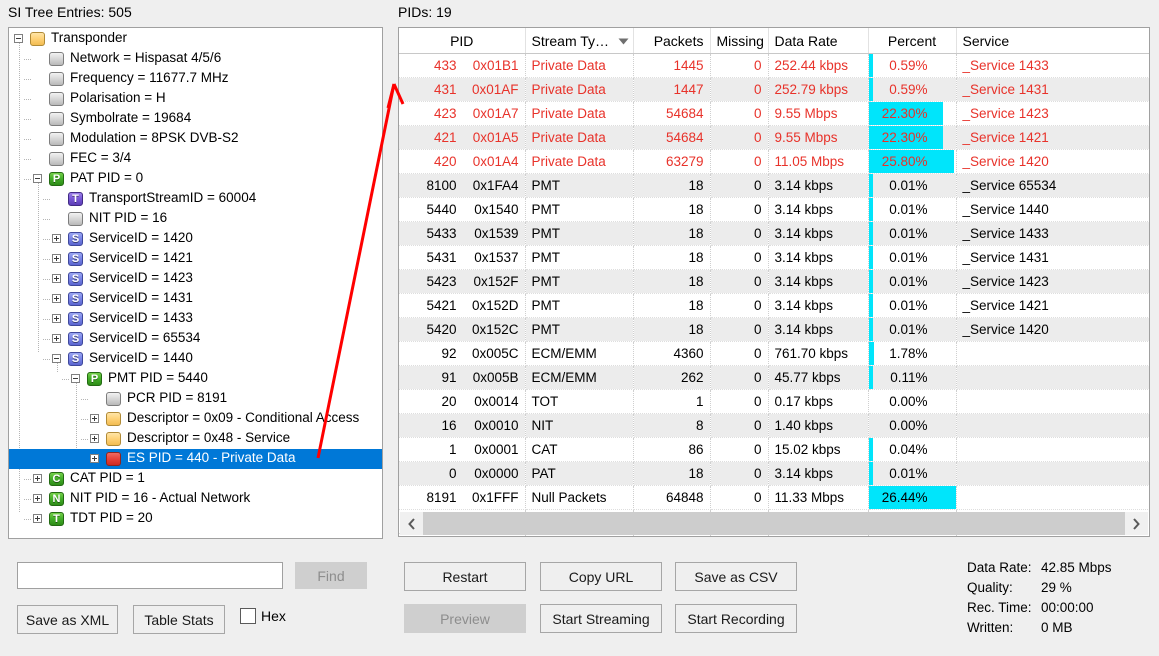 The height and width of the screenshot is (656, 1159). What do you see at coordinates (774, 353) in the screenshot?
I see `table-row: 92 0x005C ECM/EMM 4360 0 761.70 kbps 1.78%` at bounding box center [774, 353].